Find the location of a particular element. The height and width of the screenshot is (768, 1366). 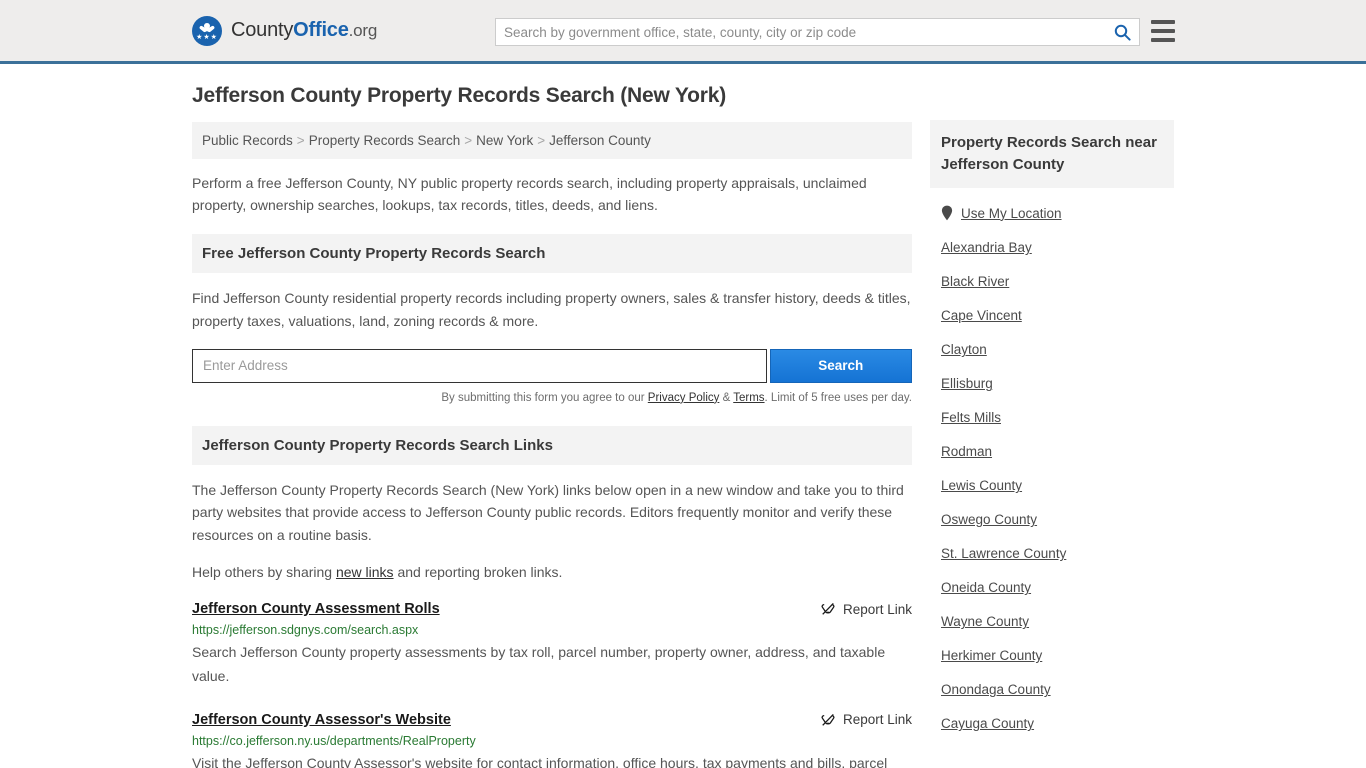

sidebar-item-cape-vincent: Cape Vincent is located at coordinates (1052, 315).